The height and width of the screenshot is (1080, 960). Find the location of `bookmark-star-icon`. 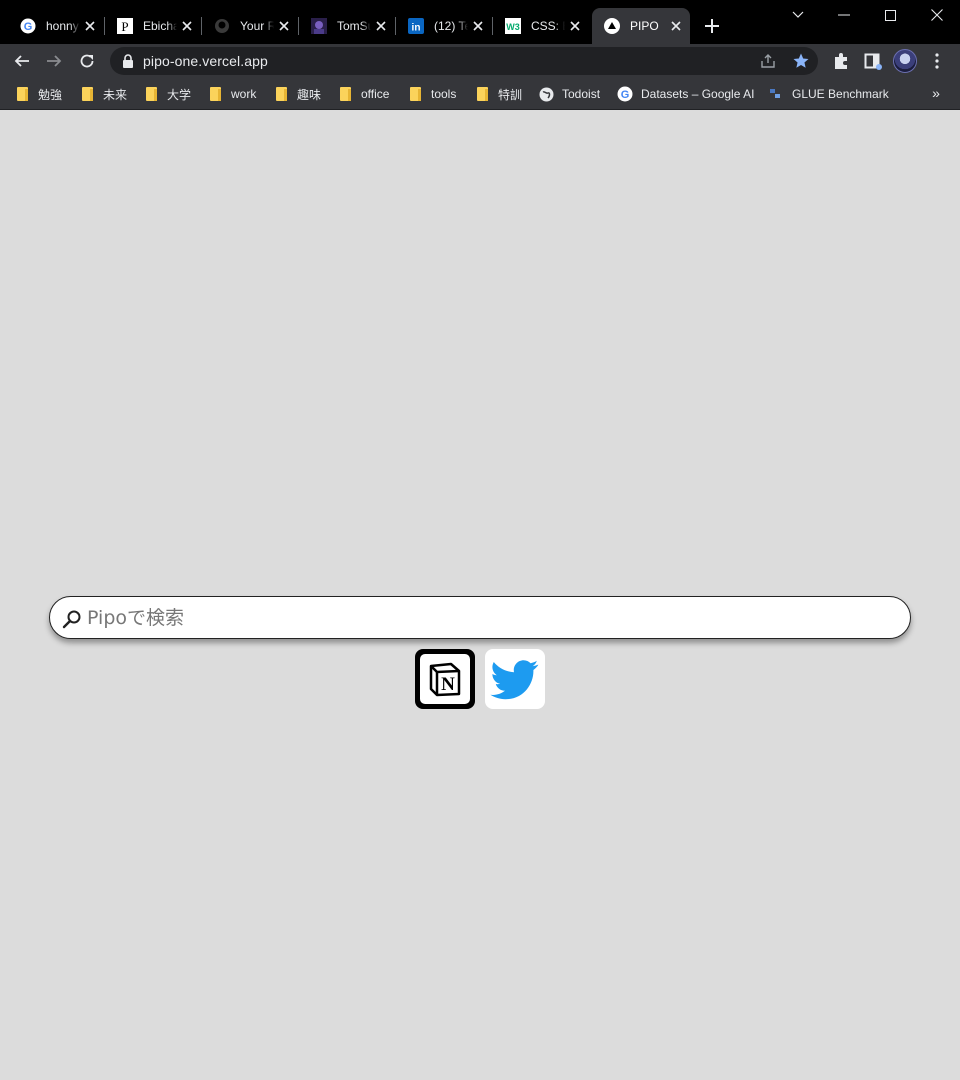

bookmark-star-icon is located at coordinates (801, 61).